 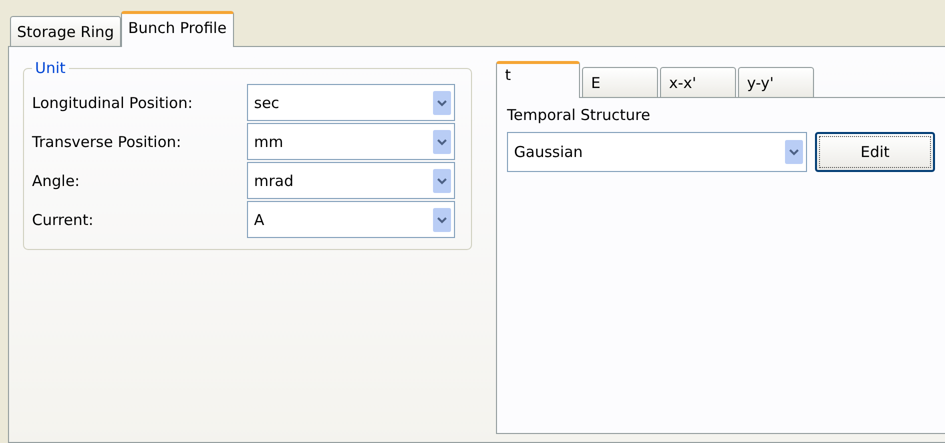 I want to click on unit-dropdown: mm, so click(x=351, y=141).